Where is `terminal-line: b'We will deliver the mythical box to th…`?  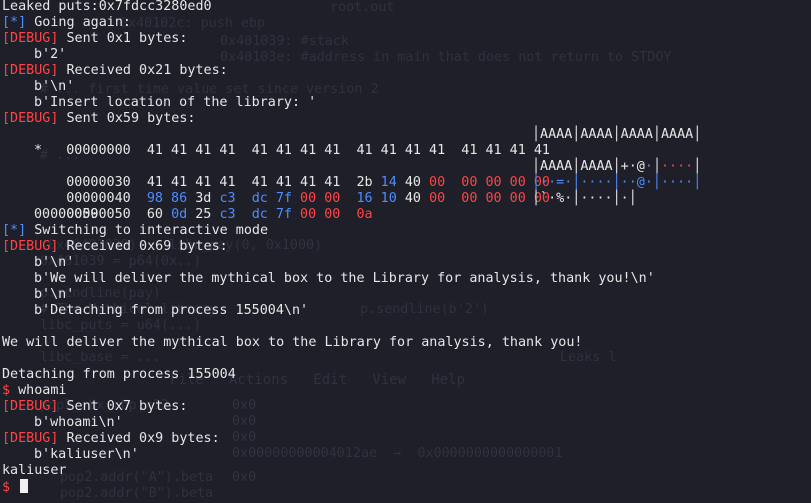
terminal-line: b'We will deliver the mythical box to th… is located at coordinates (344, 278).